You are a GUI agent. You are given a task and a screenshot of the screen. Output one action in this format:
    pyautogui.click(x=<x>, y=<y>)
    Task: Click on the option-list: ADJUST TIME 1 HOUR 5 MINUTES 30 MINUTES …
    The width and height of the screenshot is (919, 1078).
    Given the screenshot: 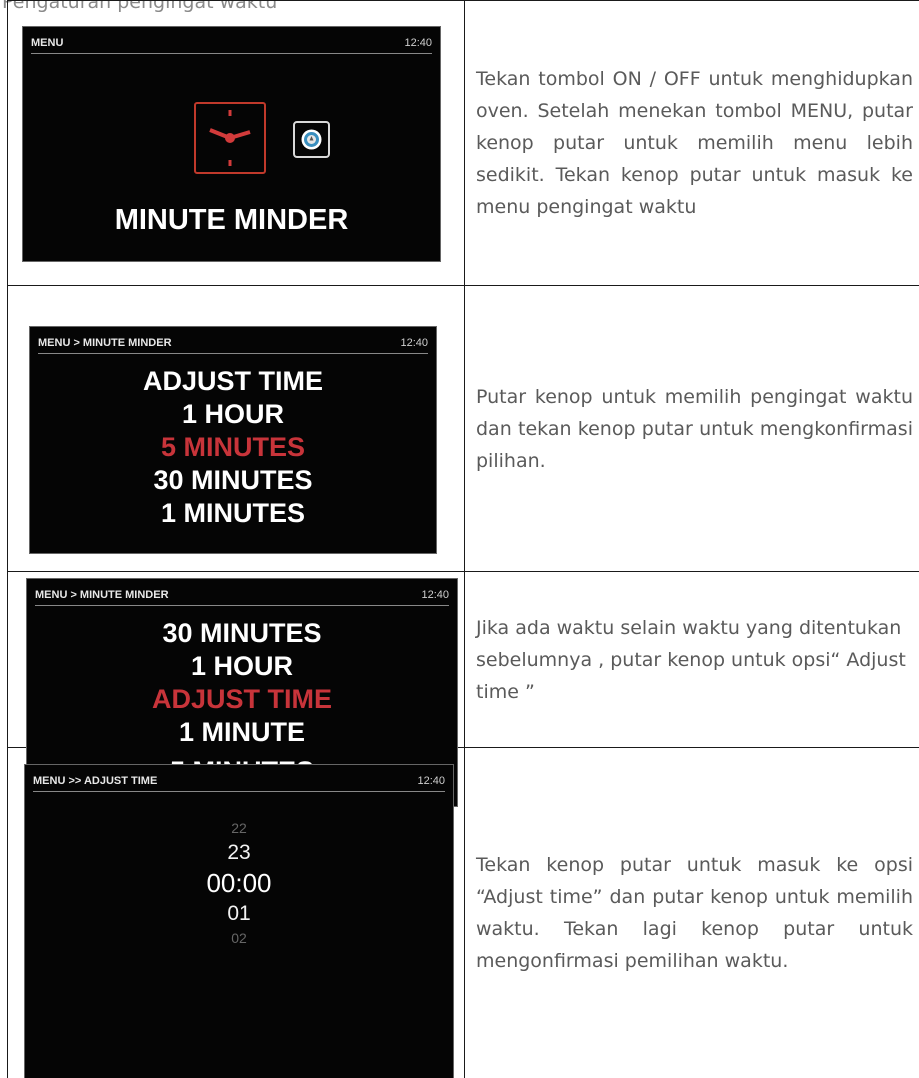 What is the action you would take?
    pyautogui.click(x=233, y=447)
    